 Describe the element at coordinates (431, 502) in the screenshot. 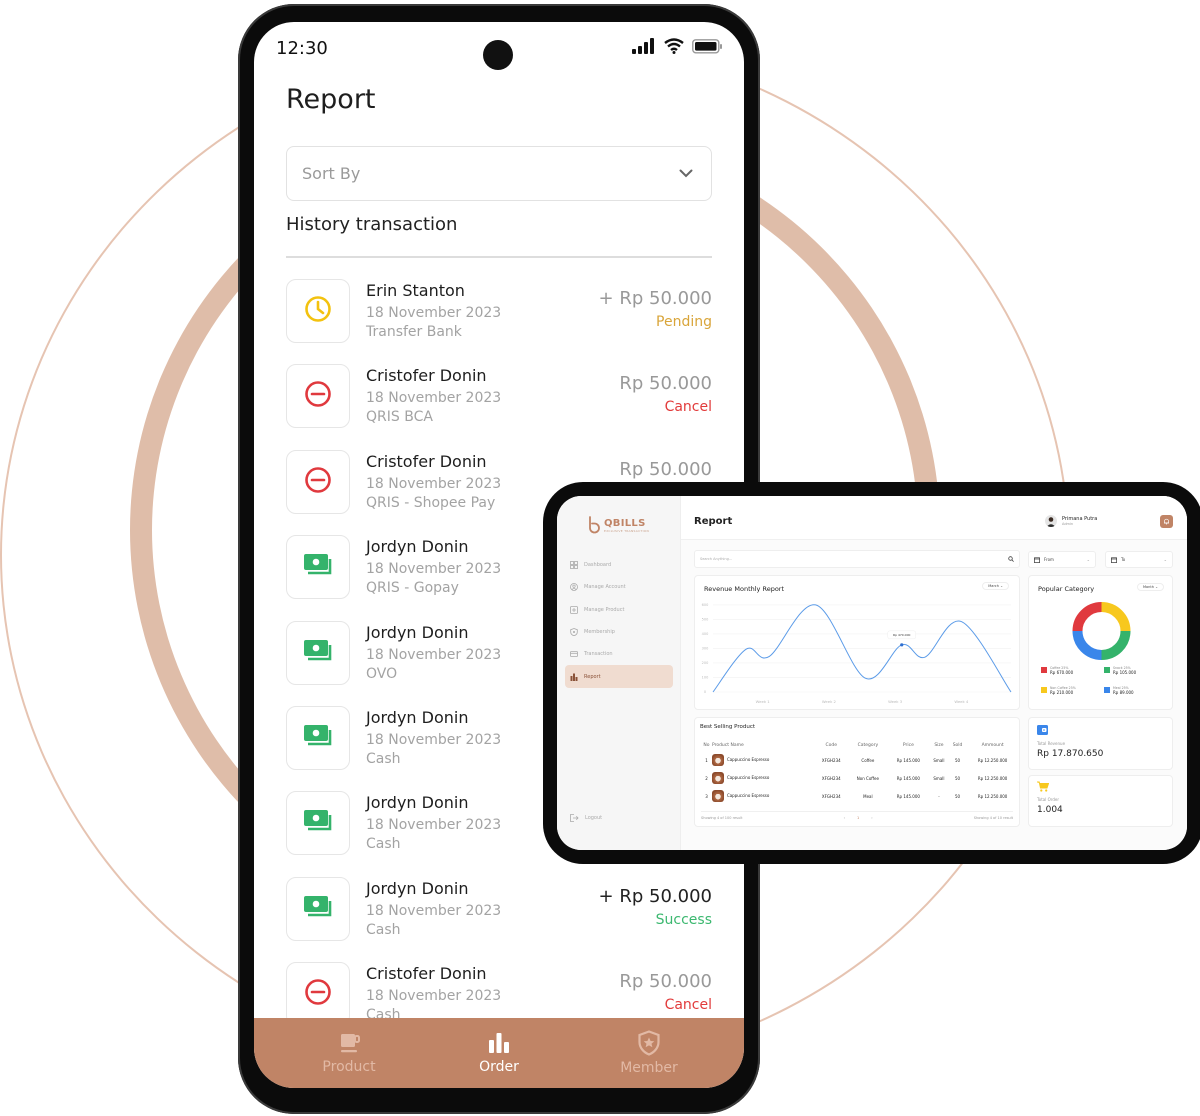

I see `transaction-method: QRIS - Shopee Pay` at that location.